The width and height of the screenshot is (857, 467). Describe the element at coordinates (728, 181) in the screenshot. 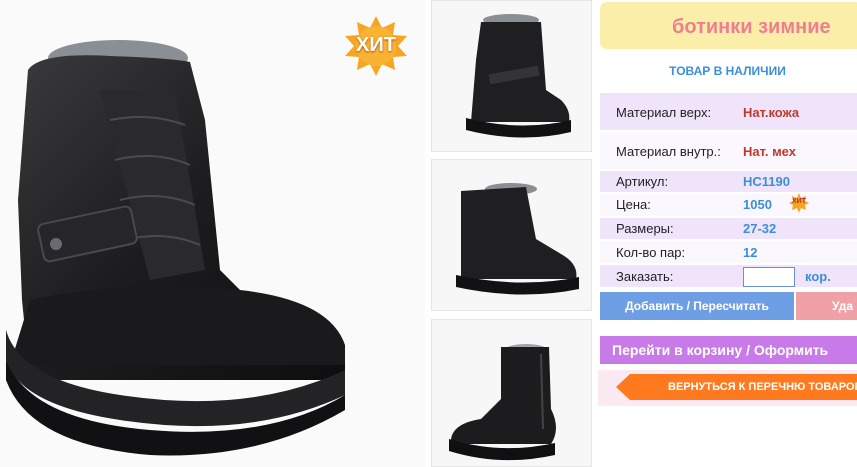

I see `spec-row-article: Артикул: НС1190` at that location.